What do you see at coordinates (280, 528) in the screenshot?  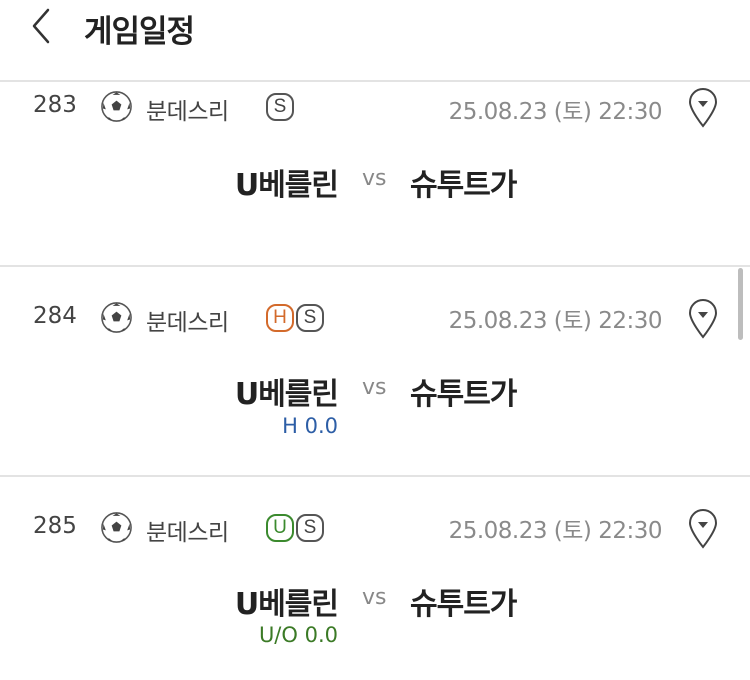 I see `badge-u: U` at bounding box center [280, 528].